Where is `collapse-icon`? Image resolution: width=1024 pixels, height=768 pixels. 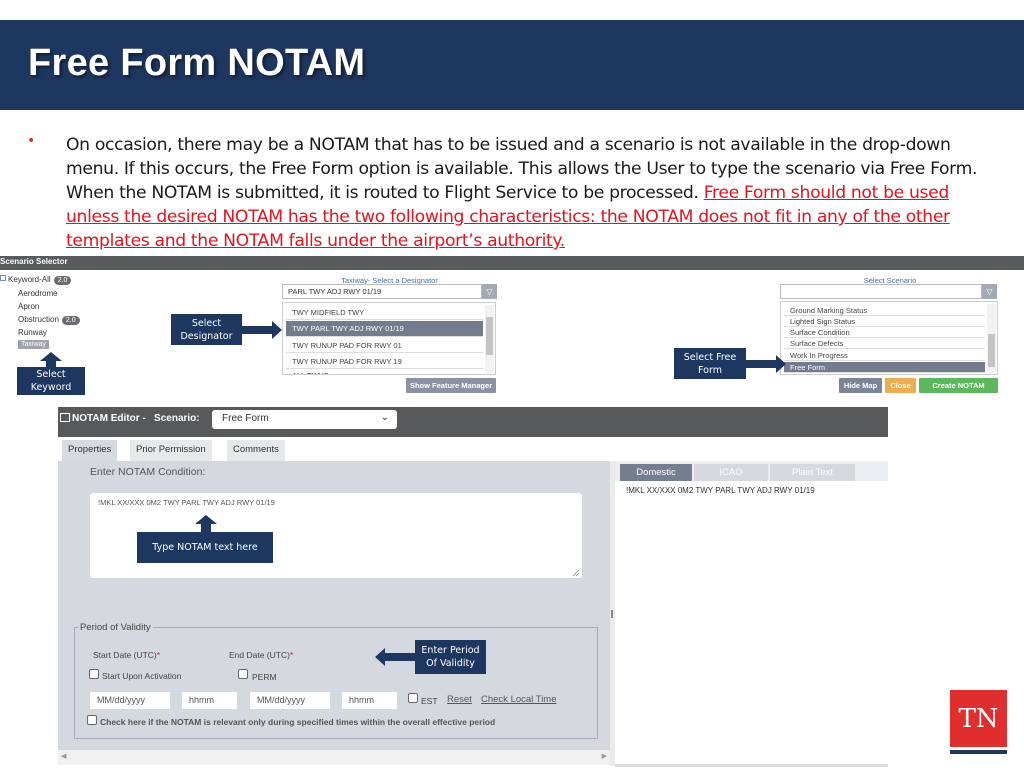
collapse-icon is located at coordinates (3, 278).